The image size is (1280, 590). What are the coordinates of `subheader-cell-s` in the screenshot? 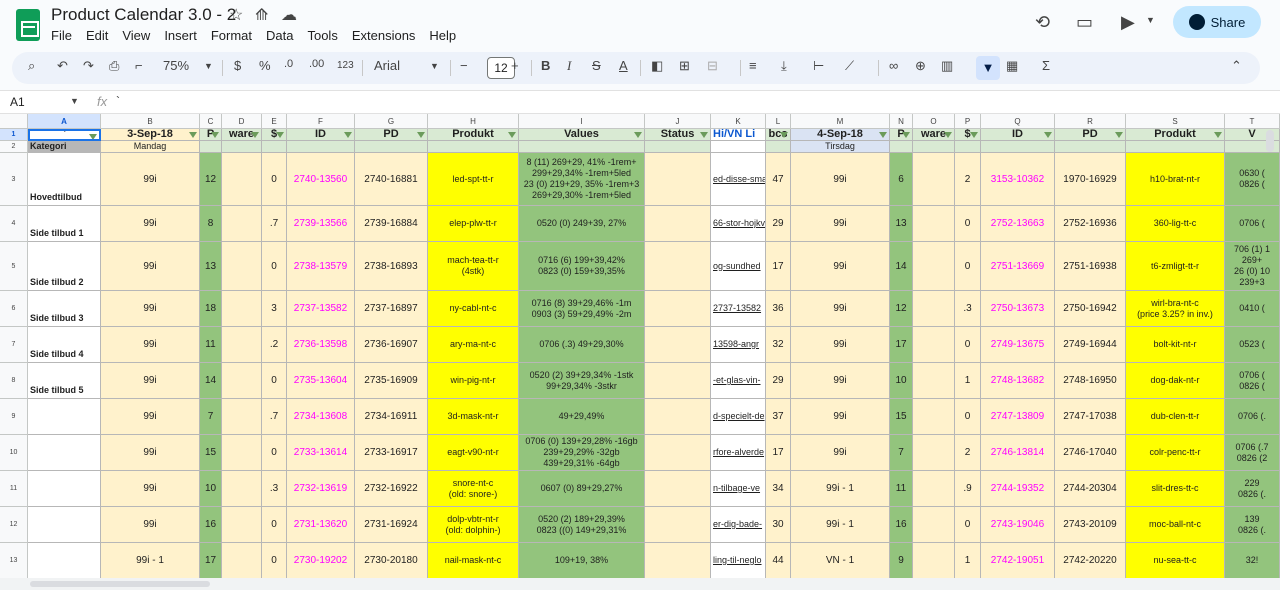 It's located at (1175, 147).